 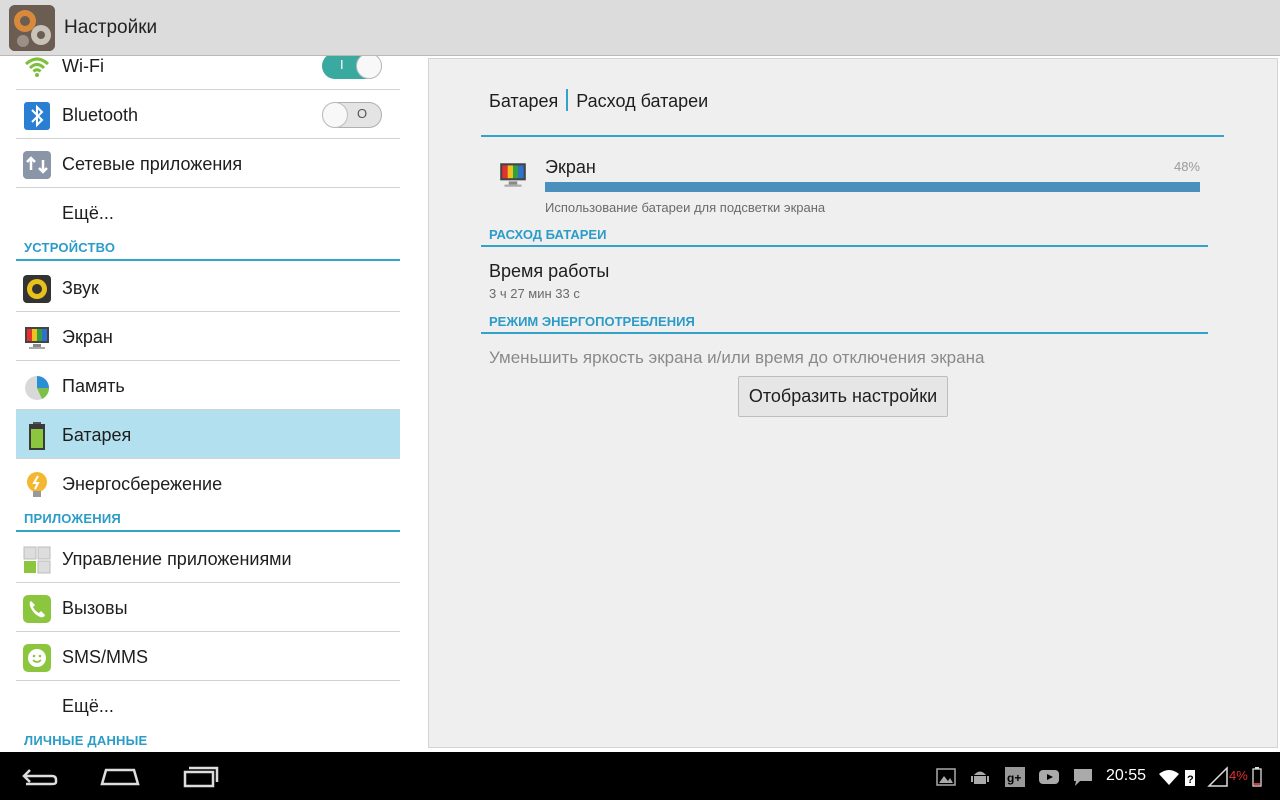 I want to click on phone-icon, so click(x=37, y=609).